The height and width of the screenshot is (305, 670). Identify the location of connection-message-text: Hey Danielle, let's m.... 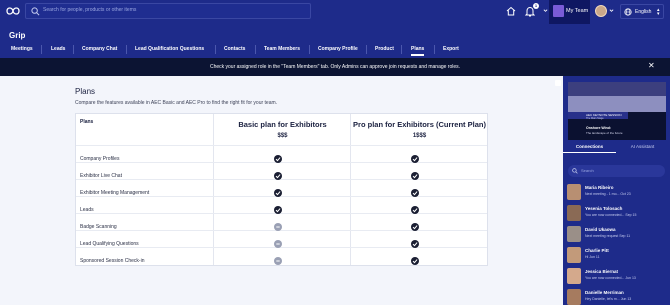
(602, 299).